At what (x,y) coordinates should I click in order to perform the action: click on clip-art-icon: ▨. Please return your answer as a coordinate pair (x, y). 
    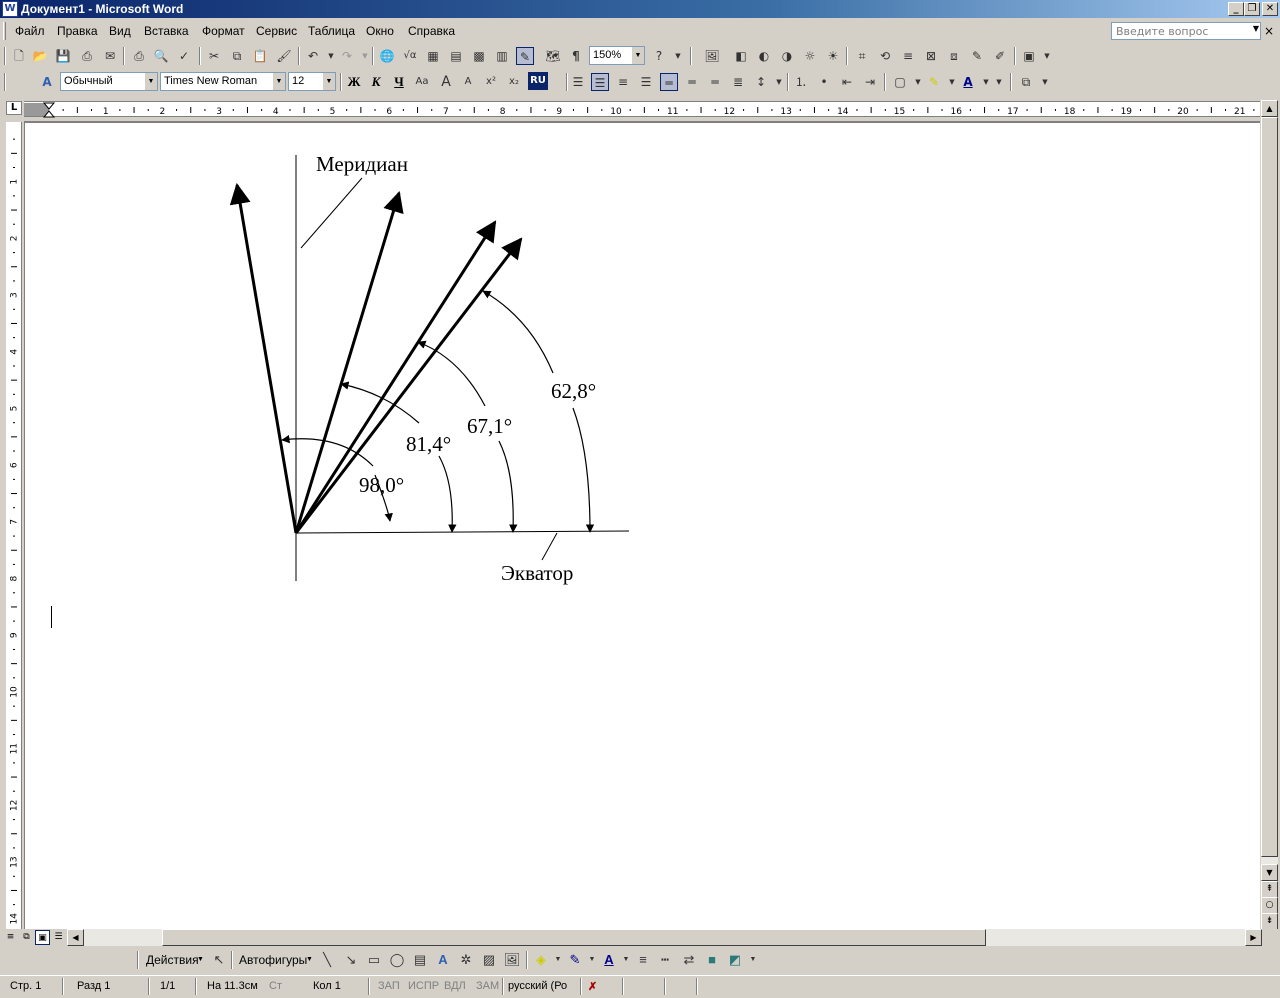
    Looking at the image, I should click on (489, 960).